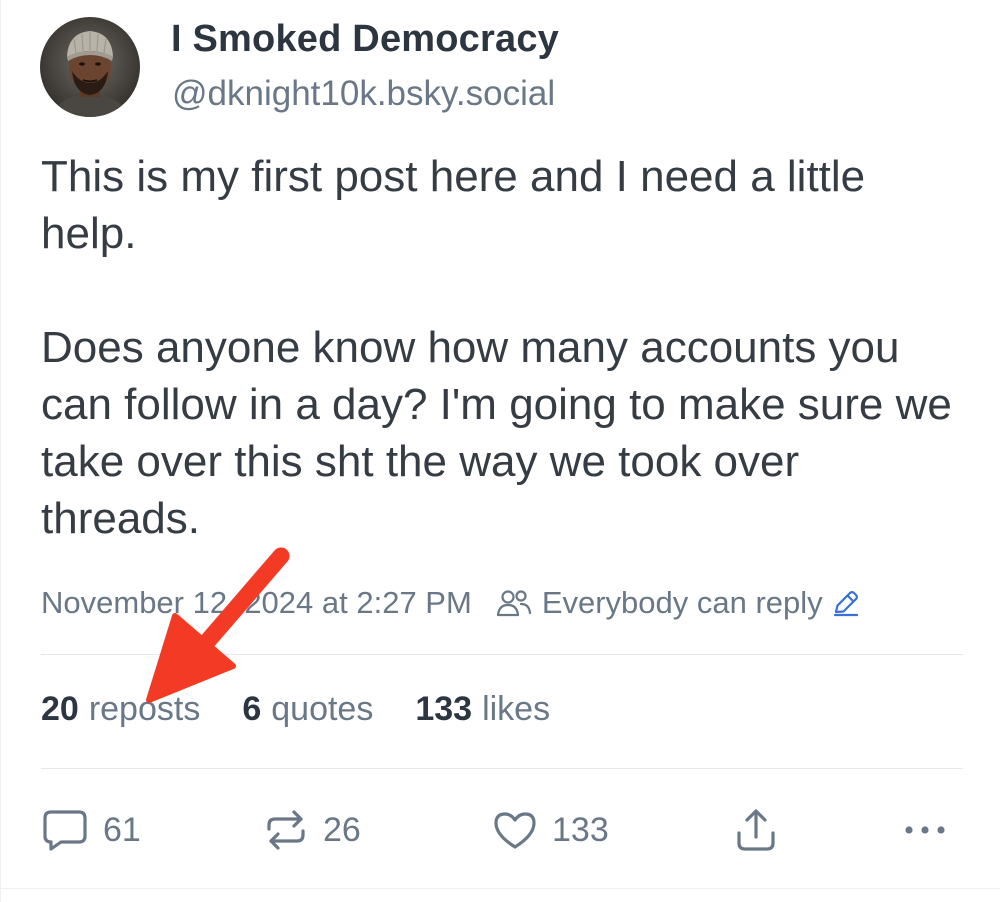  I want to click on share-button, so click(756, 830).